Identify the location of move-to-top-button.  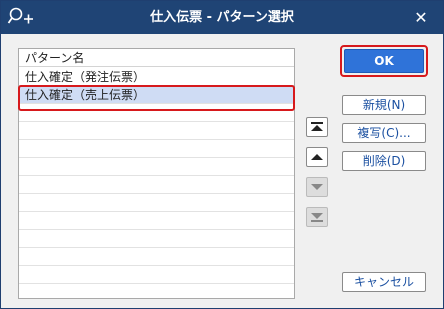
(317, 127).